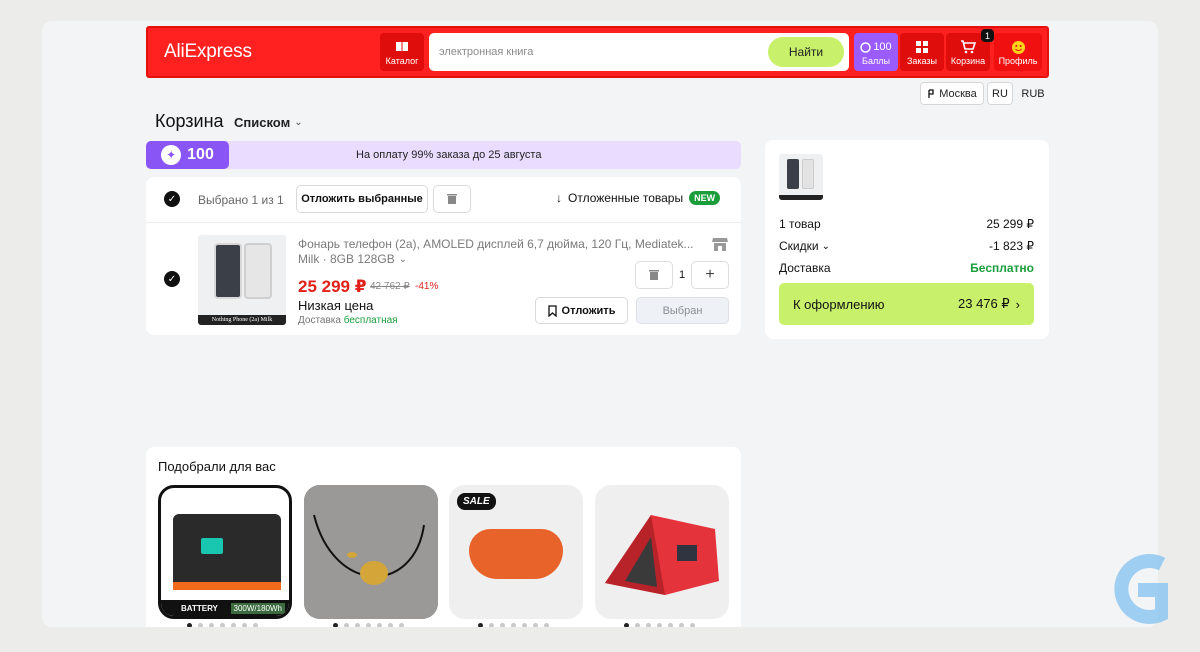  What do you see at coordinates (581, 310) in the screenshot?
I see `postpone-item-button: Отложить` at bounding box center [581, 310].